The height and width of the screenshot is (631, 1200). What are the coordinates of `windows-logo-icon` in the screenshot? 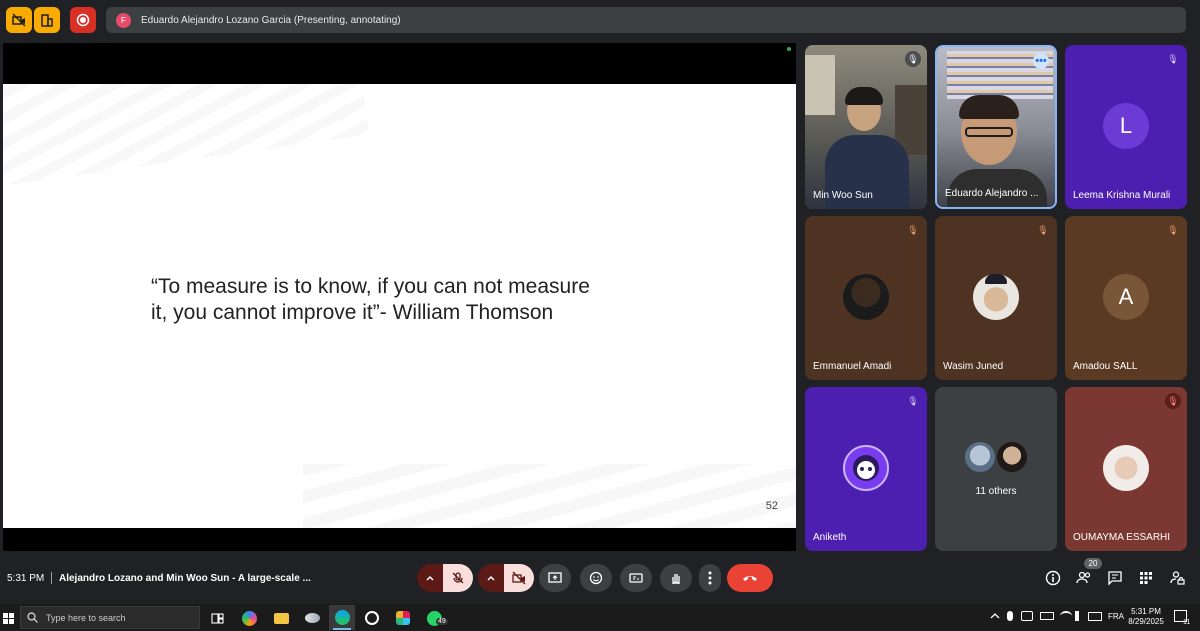 It's located at (8, 618).